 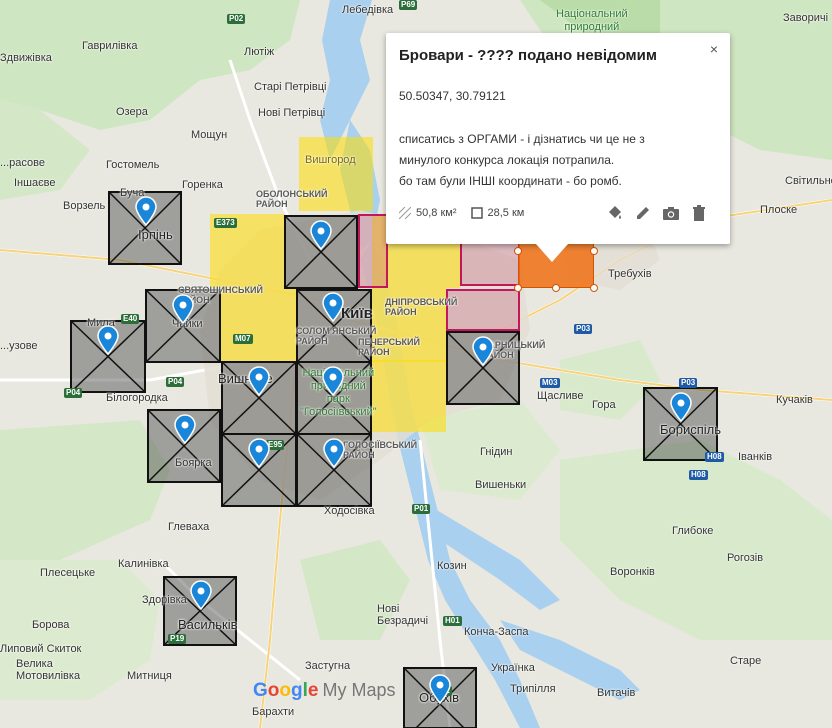 What do you see at coordinates (476, 213) in the screenshot?
I see `perimeter-icon` at bounding box center [476, 213].